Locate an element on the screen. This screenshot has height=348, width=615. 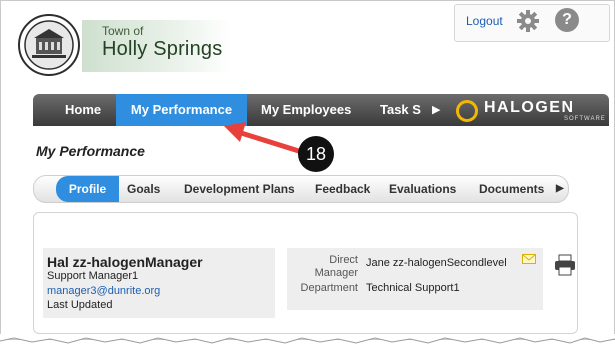
tab-documents: Documents is located at coordinates (511, 189).